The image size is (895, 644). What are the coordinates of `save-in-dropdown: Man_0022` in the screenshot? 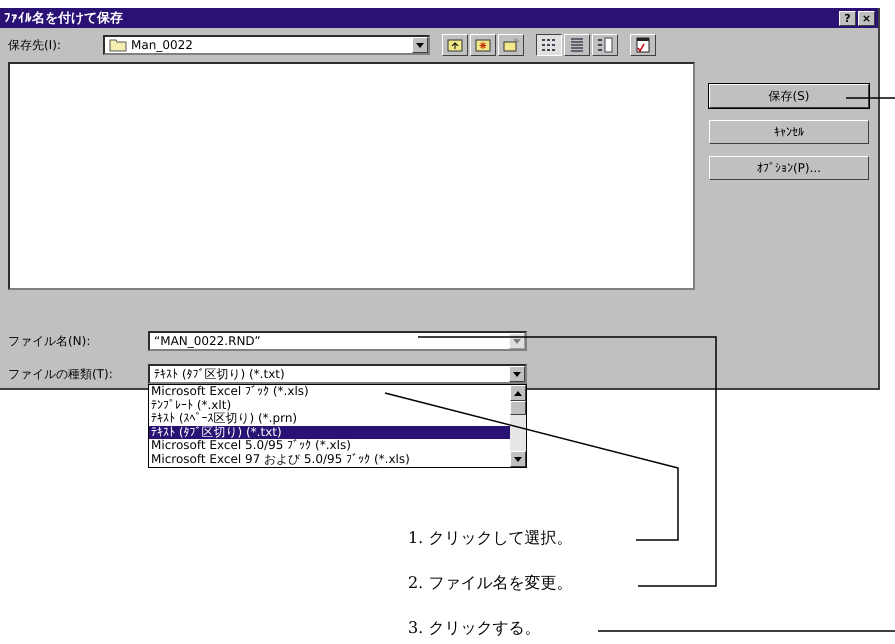 It's located at (266, 45).